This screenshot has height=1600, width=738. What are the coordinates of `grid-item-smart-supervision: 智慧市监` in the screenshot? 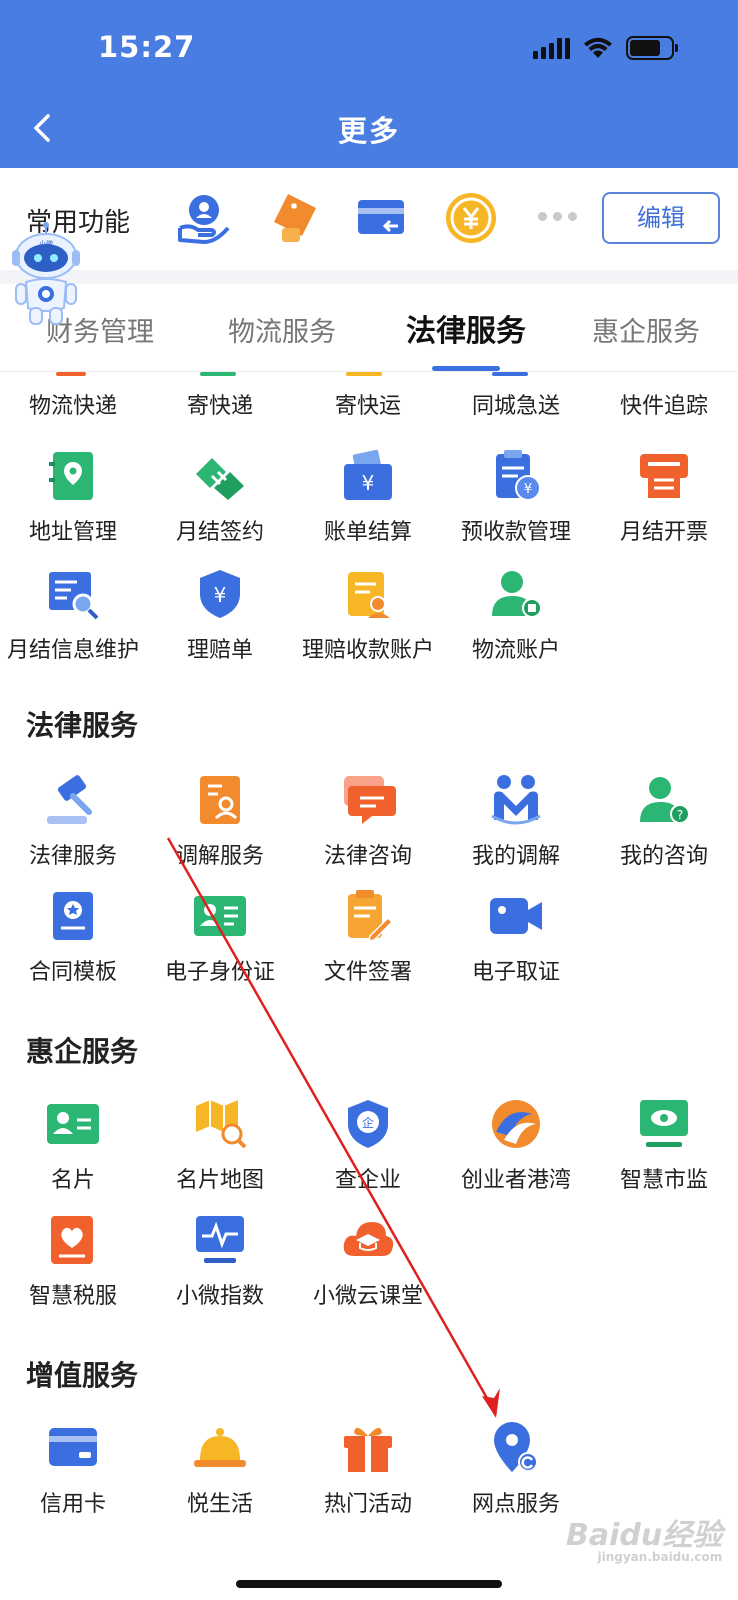 It's located at (664, 1145).